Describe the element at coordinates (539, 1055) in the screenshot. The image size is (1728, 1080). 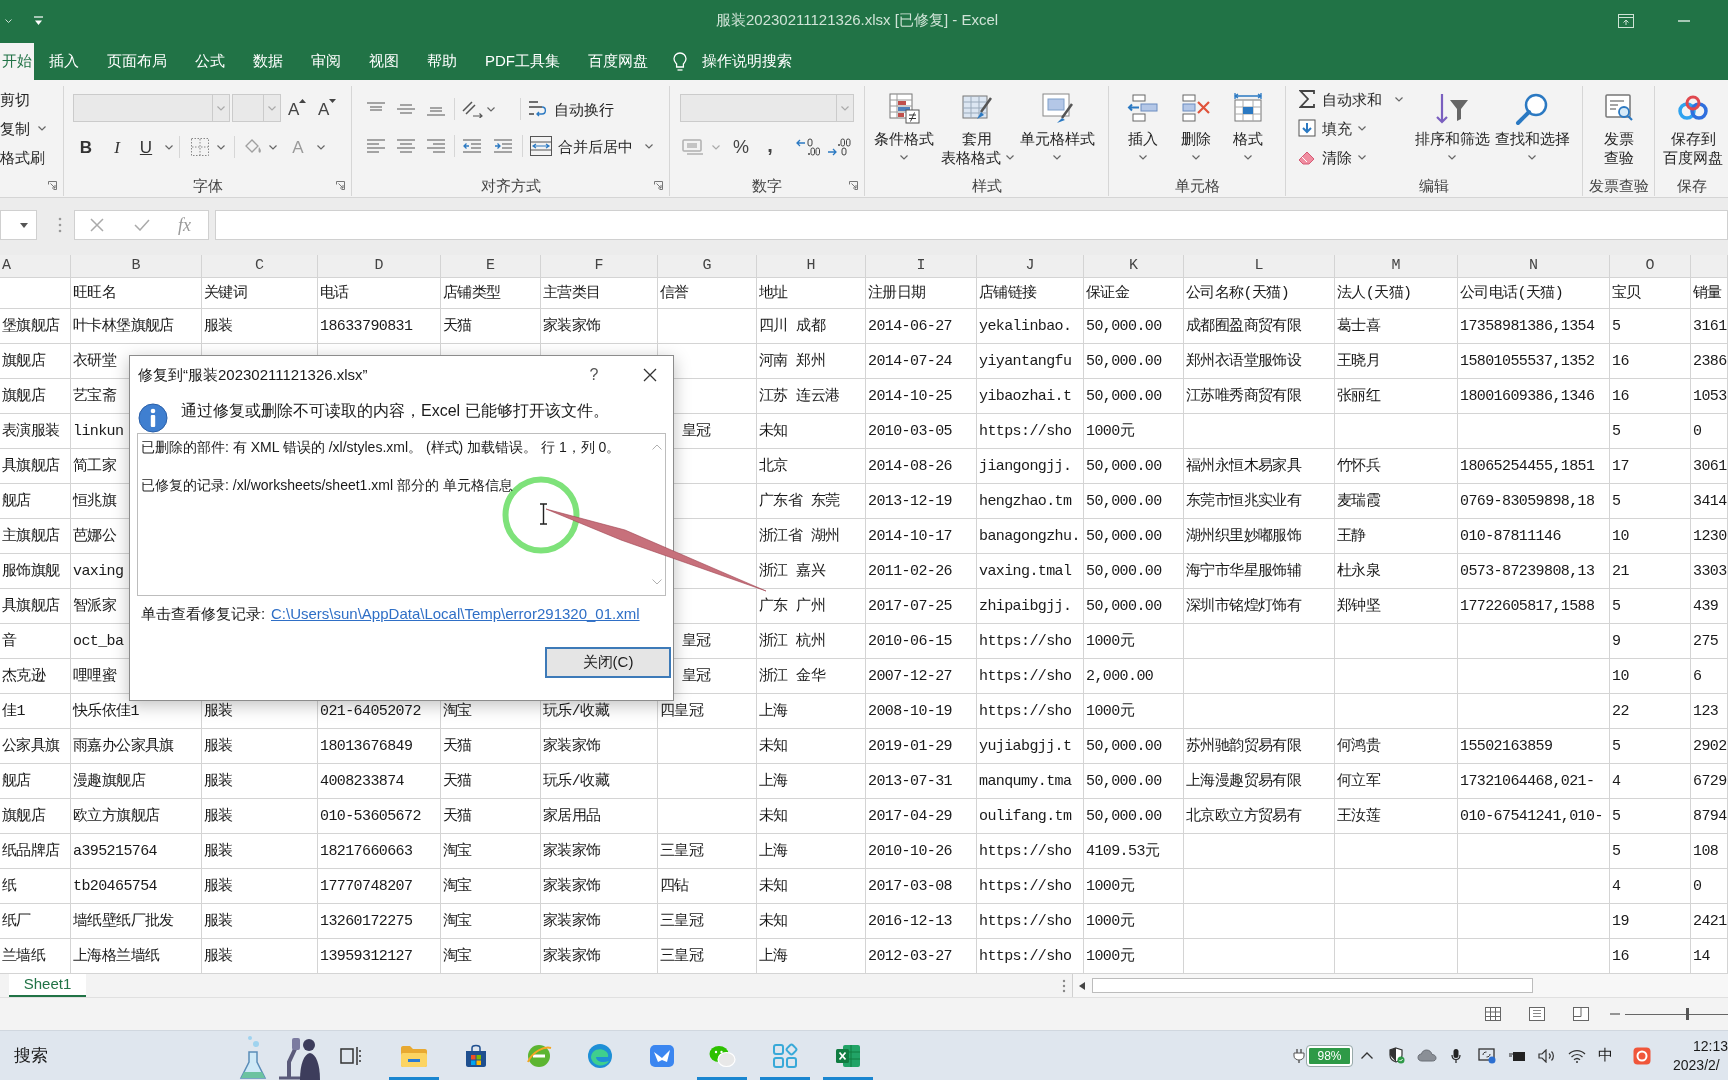
I see `globe-browser-icon` at that location.